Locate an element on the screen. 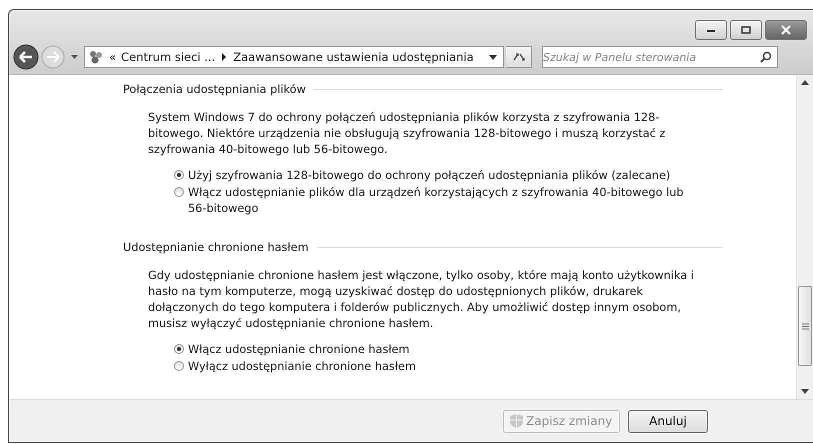  refresh-icon is located at coordinates (519, 57).